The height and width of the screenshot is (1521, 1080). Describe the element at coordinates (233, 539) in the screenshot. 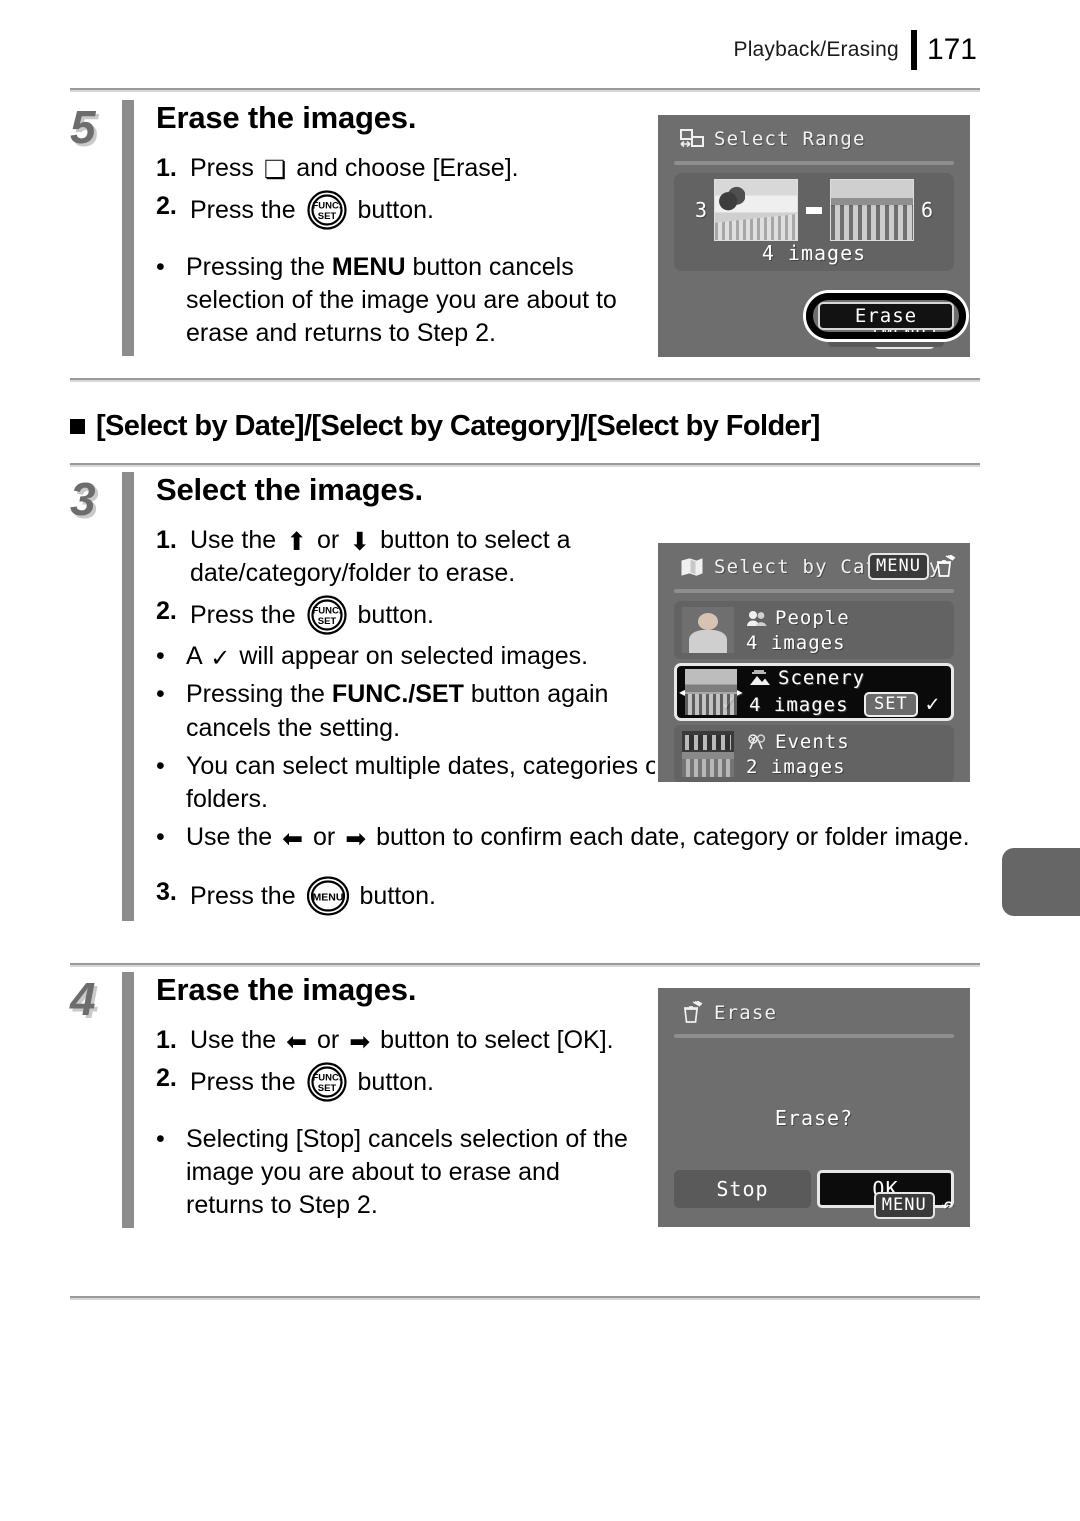

I see `step-3-text-1a: Use the` at that location.